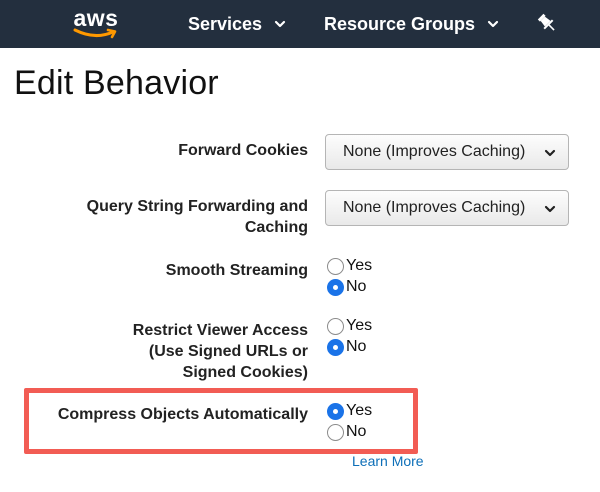  What do you see at coordinates (228, 351) in the screenshot?
I see `restrict-viewer-label-line2: (Use Signed URLs or` at bounding box center [228, 351].